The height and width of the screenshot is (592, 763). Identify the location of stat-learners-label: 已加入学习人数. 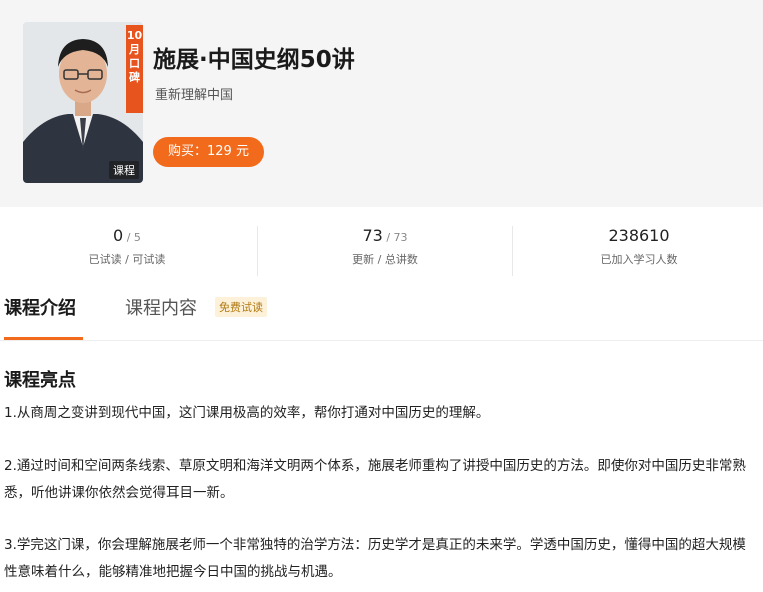
(639, 259).